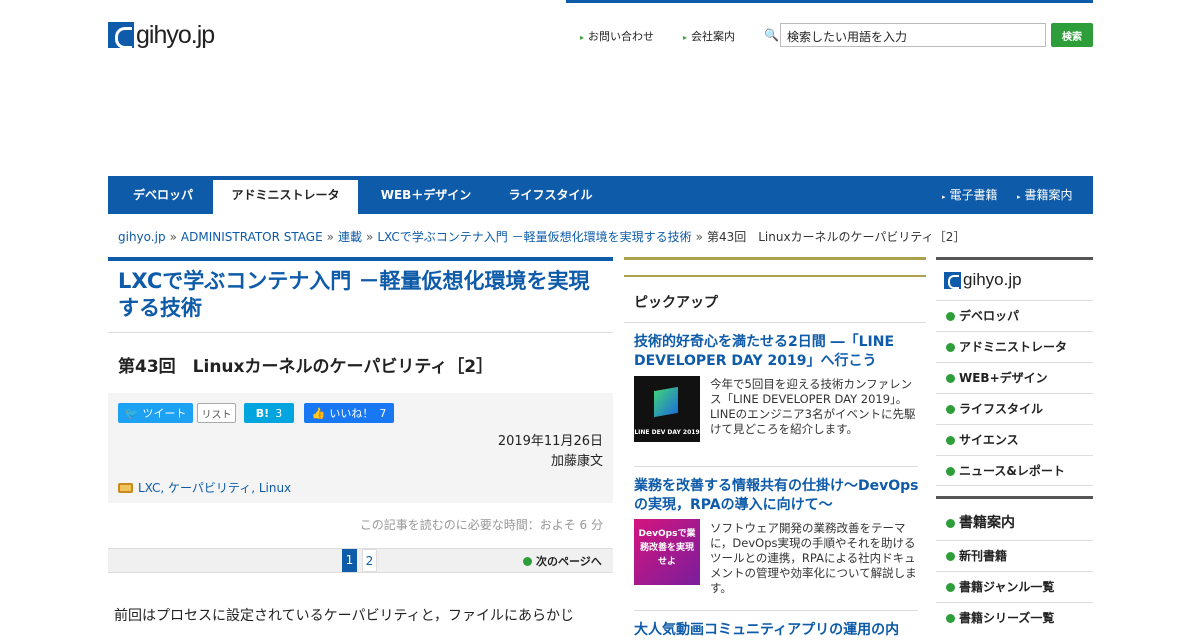 The image size is (1200, 640). I want to click on tab-administrator: アドミニストレータ, so click(285, 197).